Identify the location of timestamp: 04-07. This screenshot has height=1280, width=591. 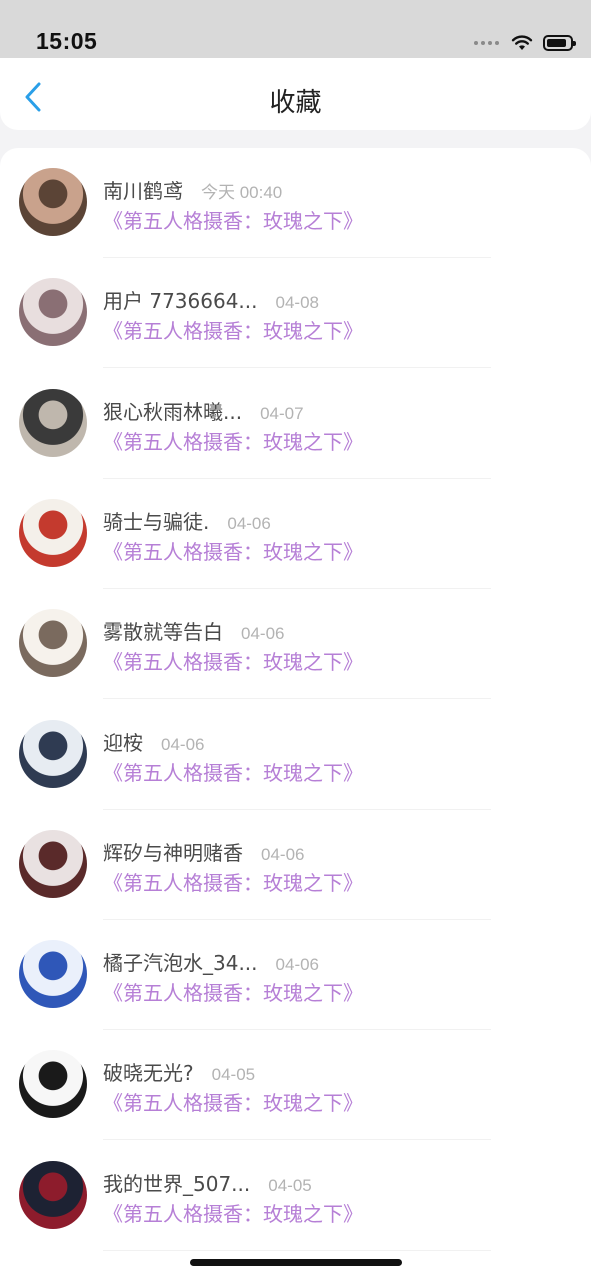
(282, 413).